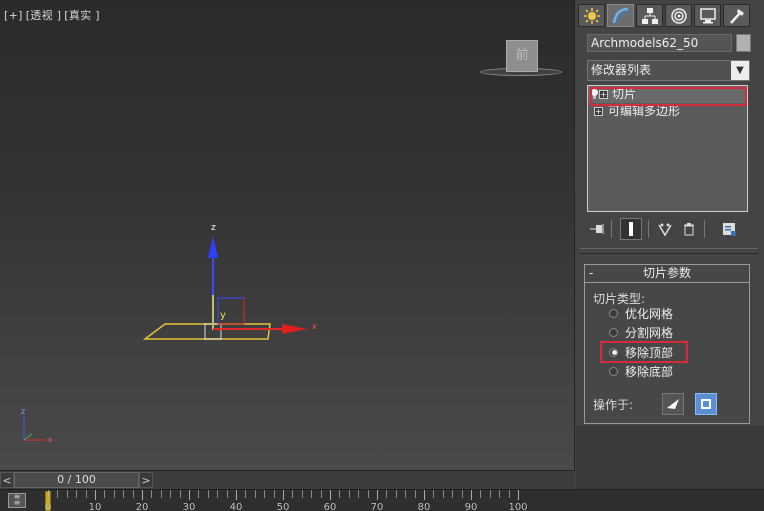 Image resolution: width=764 pixels, height=511 pixels. Describe the element at coordinates (649, 313) in the screenshot. I see `radio-label: 优化网格` at that location.